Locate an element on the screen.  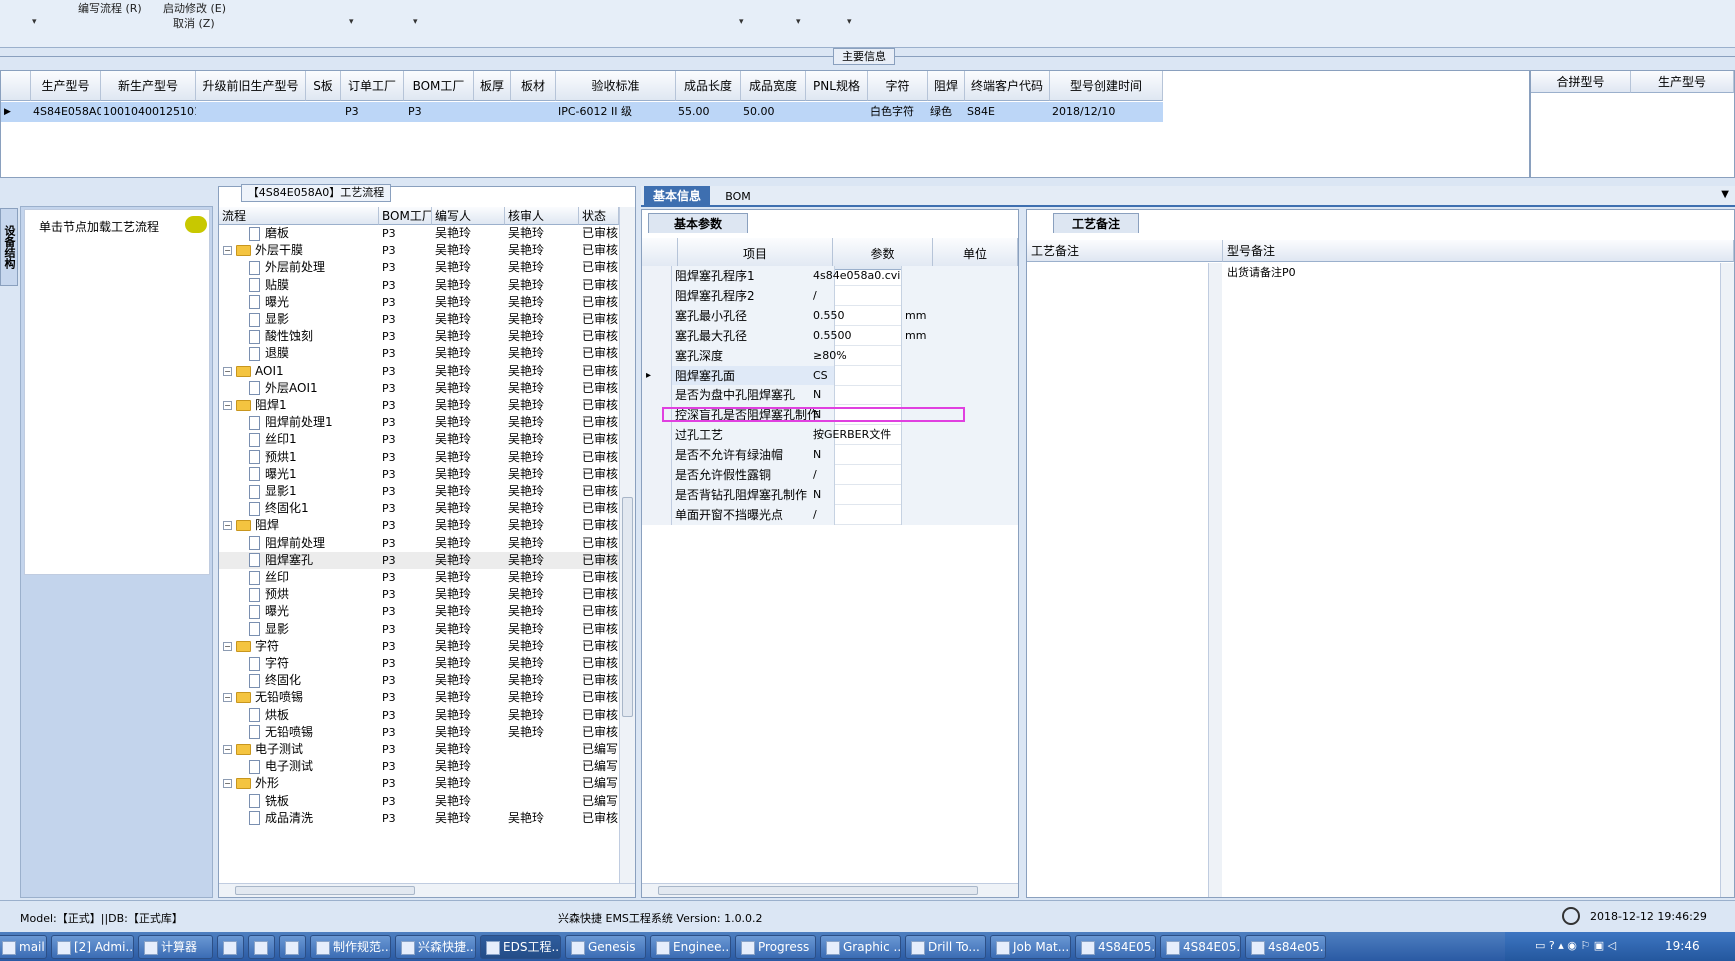
table-row: 预烘1 P3 吴艳玲 吴艳玲 已审核 is located at coordinates (419, 457).